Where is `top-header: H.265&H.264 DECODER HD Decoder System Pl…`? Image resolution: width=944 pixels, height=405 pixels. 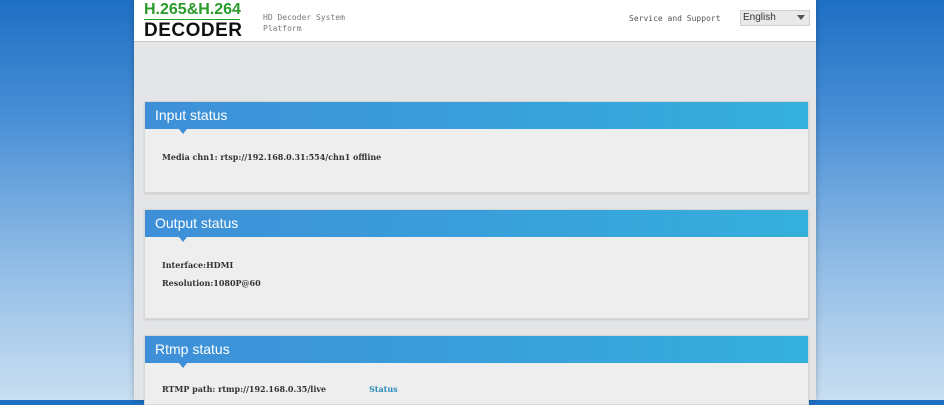 top-header: H.265&H.264 DECODER HD Decoder System Pl… is located at coordinates (475, 21).